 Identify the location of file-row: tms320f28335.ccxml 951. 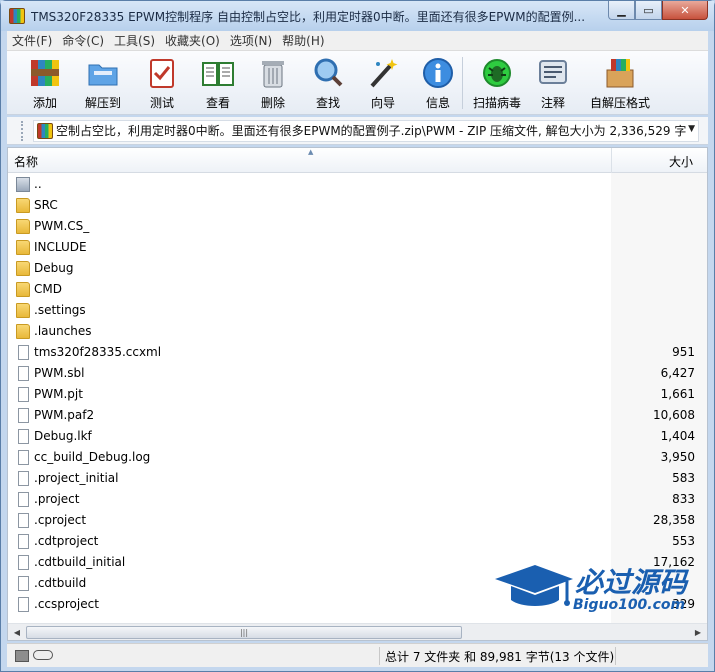
(357, 352).